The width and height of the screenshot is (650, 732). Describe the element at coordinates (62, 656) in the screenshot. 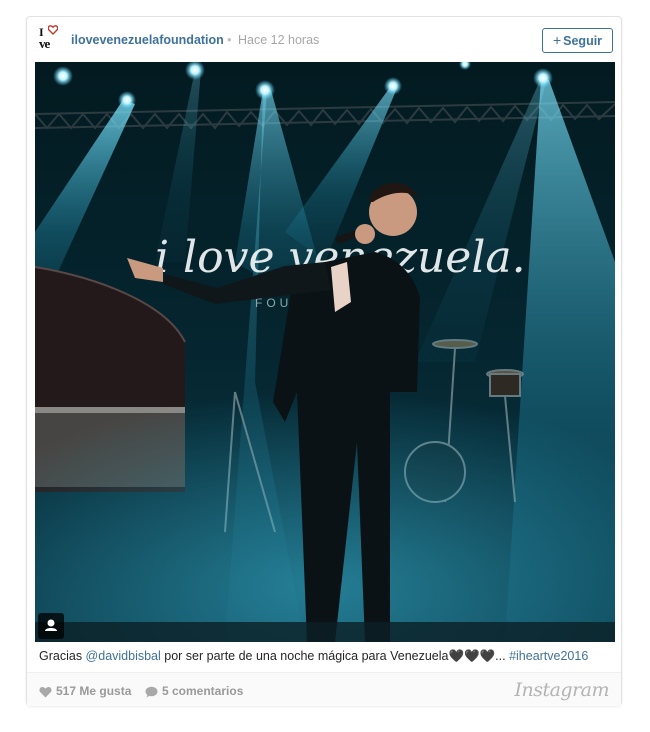

I see `caption-lead: Gracias` at that location.